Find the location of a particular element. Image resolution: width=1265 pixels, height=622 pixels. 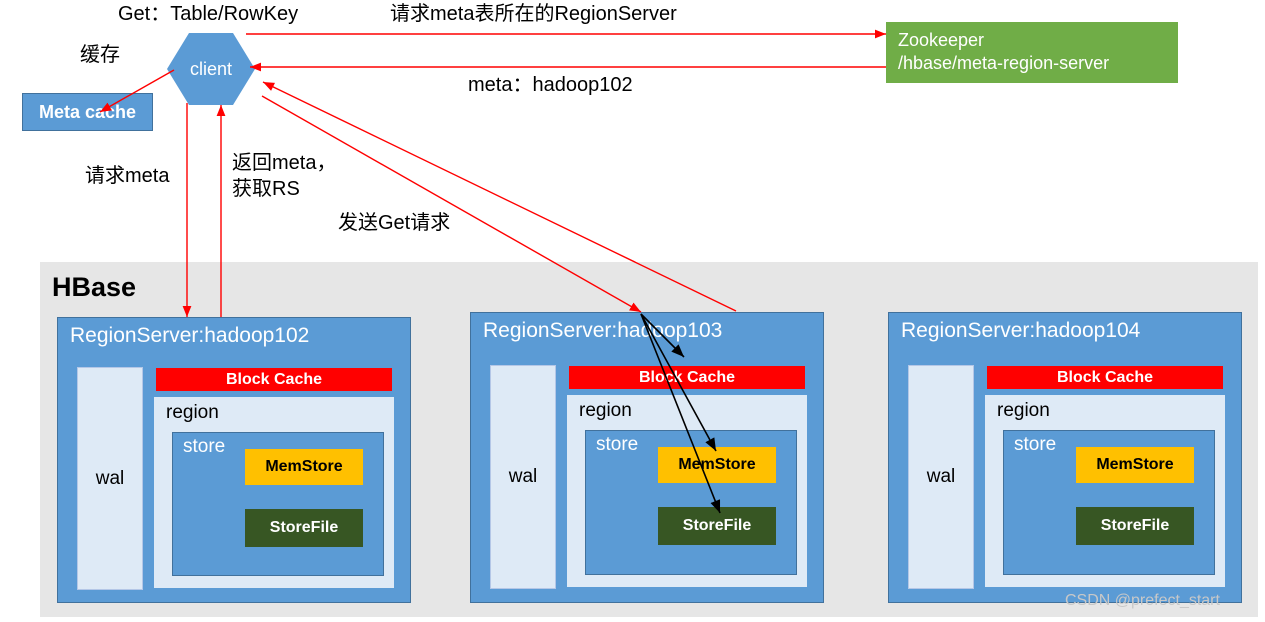

meta-cache-box: Meta cache is located at coordinates (87, 112).